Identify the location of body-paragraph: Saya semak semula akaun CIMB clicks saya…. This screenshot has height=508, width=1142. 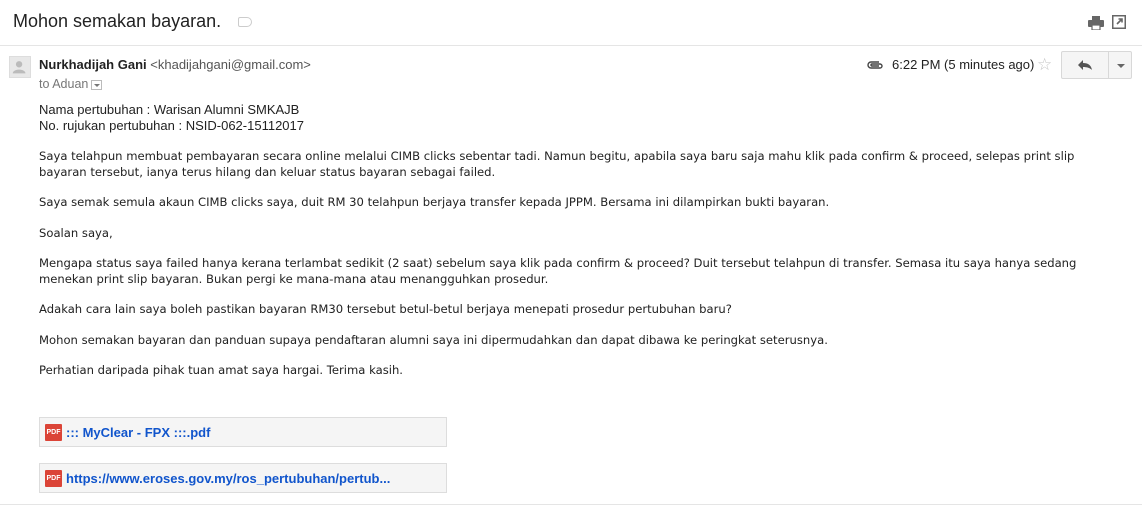
(434, 202).